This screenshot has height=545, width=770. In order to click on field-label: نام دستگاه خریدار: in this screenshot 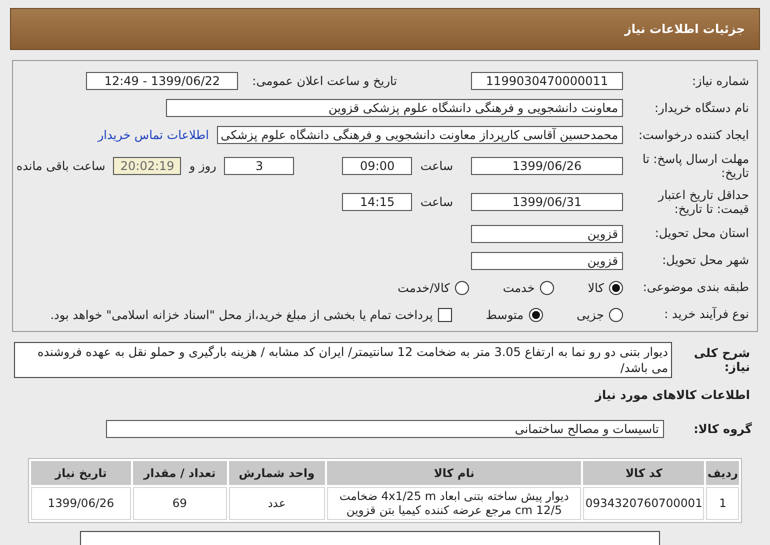, I will do `click(702, 108)`.